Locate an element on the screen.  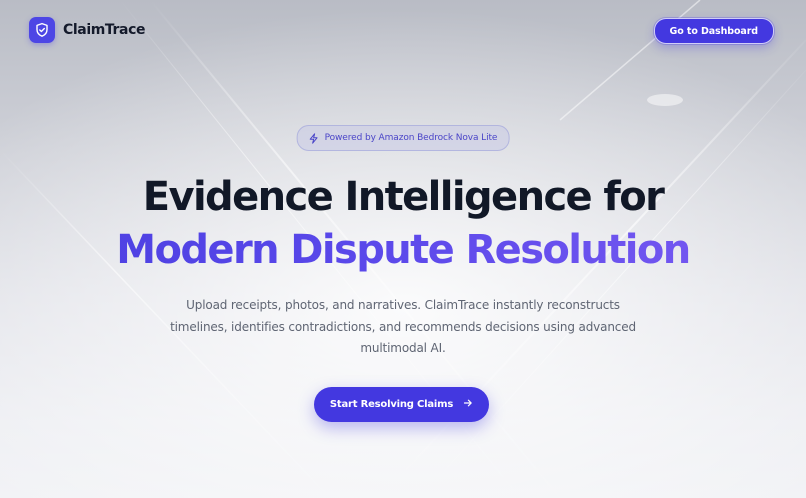
go-to-dashboard-button: Go to Dashboard is located at coordinates (713, 31).